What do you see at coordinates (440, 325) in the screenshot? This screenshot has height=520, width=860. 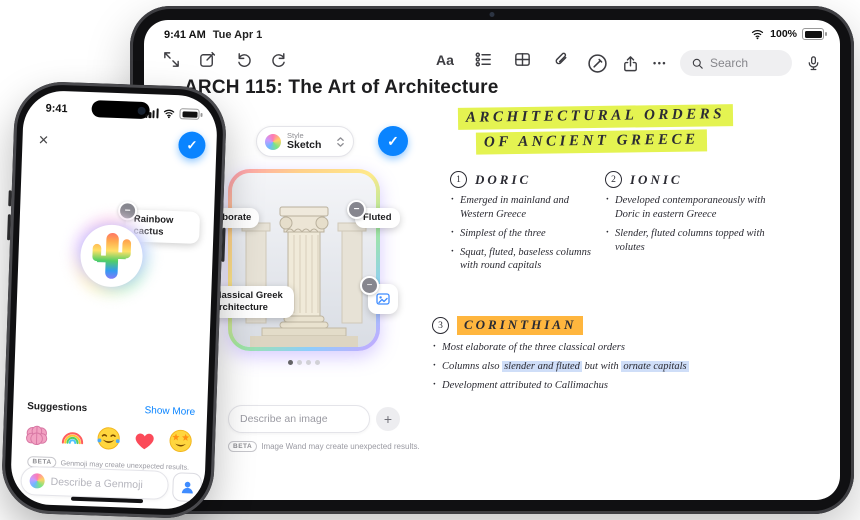 I see `corinthian-number: 3` at bounding box center [440, 325].